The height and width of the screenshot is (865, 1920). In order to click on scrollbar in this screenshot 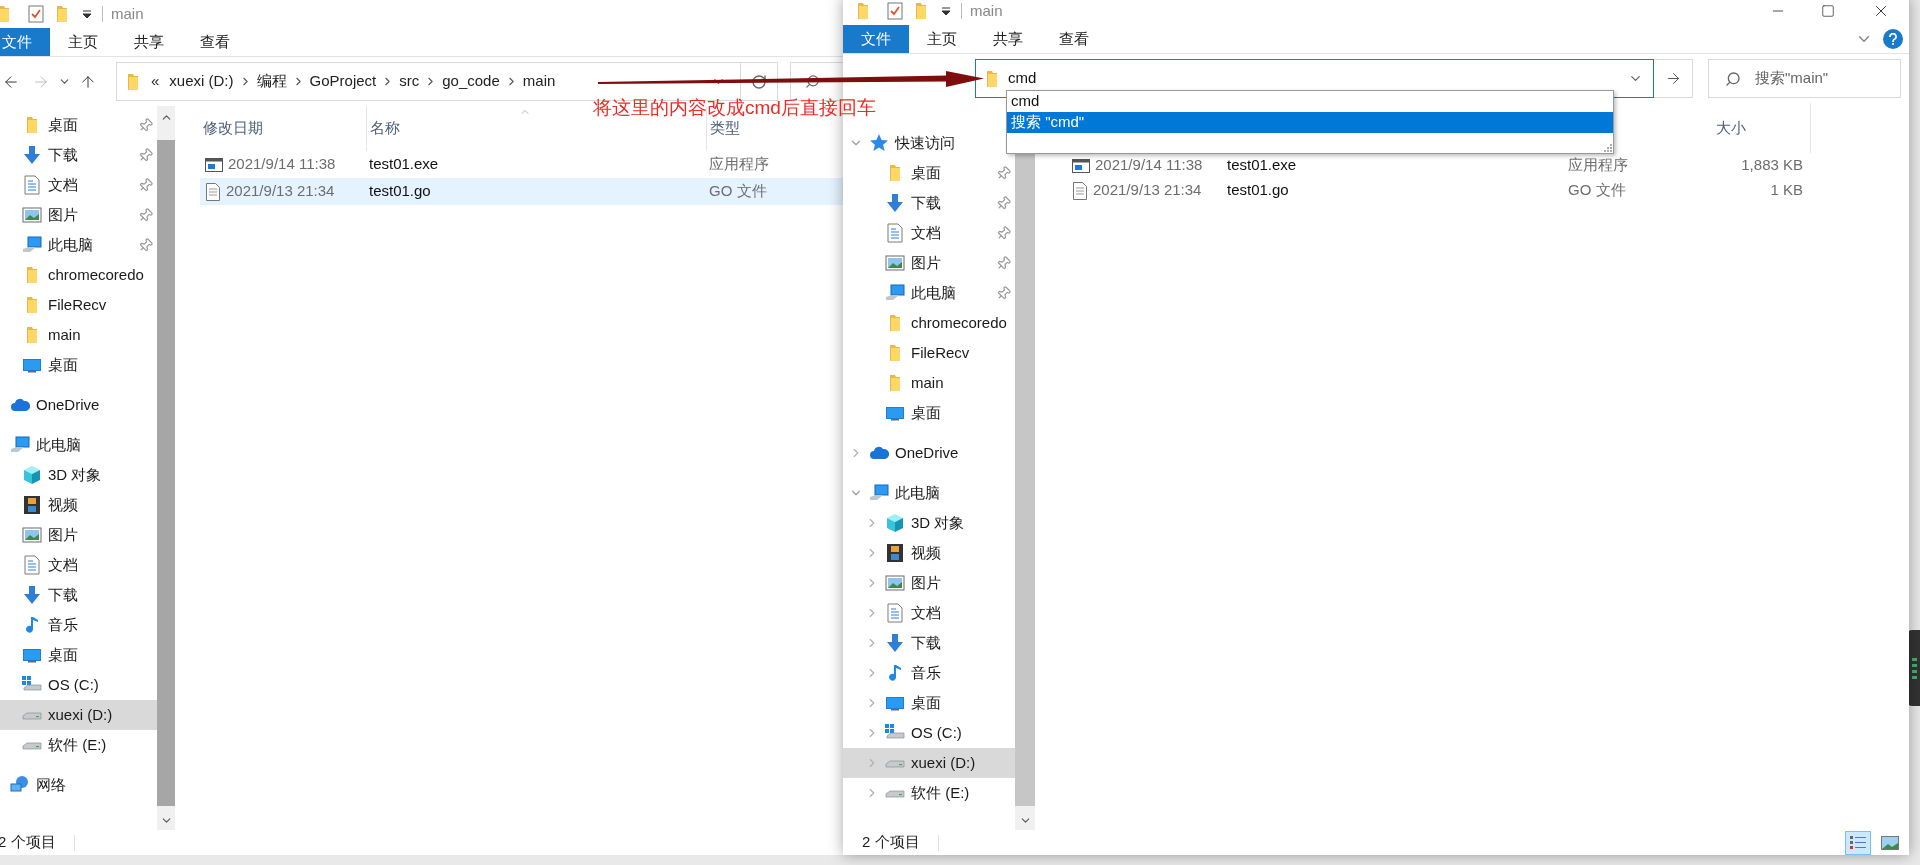, I will do `click(166, 468)`.